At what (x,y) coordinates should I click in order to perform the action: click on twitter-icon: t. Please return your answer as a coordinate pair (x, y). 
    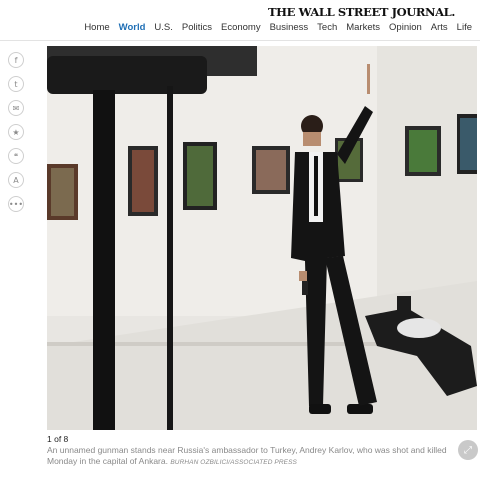
    Looking at the image, I should click on (16, 84).